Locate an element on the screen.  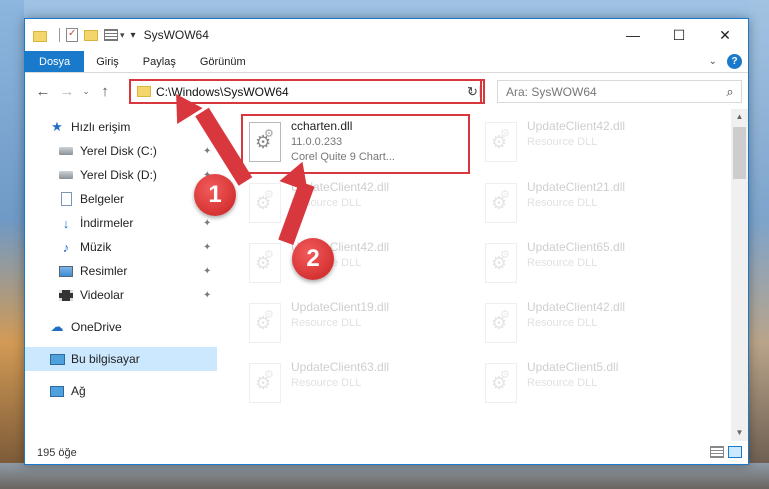
title-bar: ▾ ▾ SysWOW64 — ☐ ✕ is located at coordinates (386, 35).